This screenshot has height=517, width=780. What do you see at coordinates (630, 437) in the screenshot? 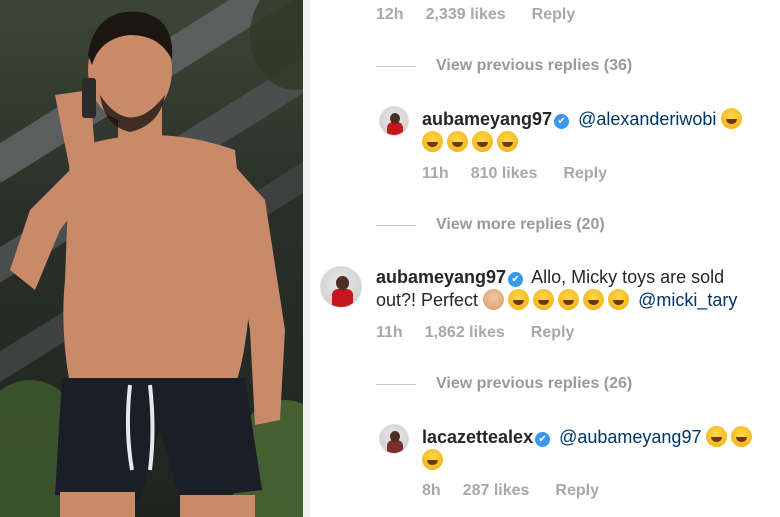
I see `mention-link: @aubameyang97` at bounding box center [630, 437].